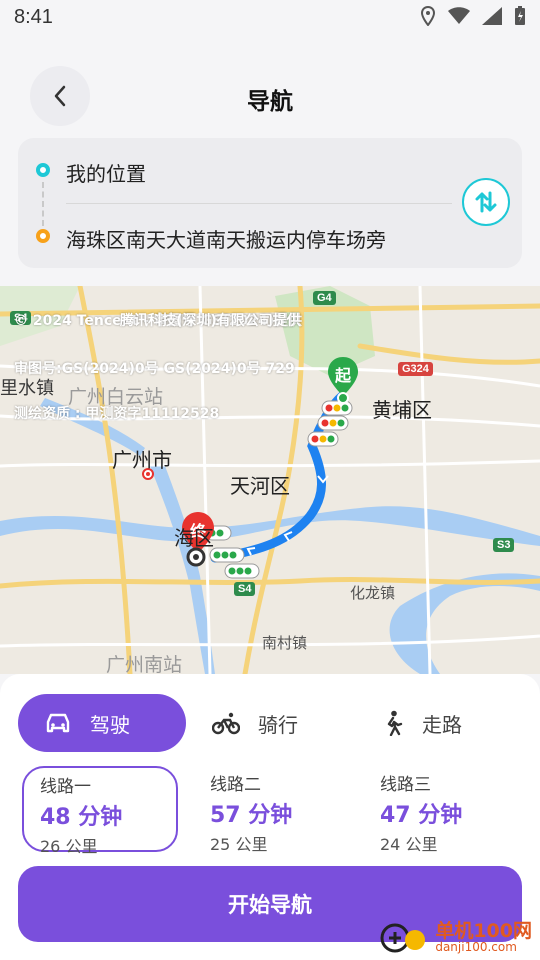 The width and height of the screenshot is (540, 960). What do you see at coordinates (270, 102) in the screenshot?
I see `page-title: 导航` at bounding box center [270, 102].